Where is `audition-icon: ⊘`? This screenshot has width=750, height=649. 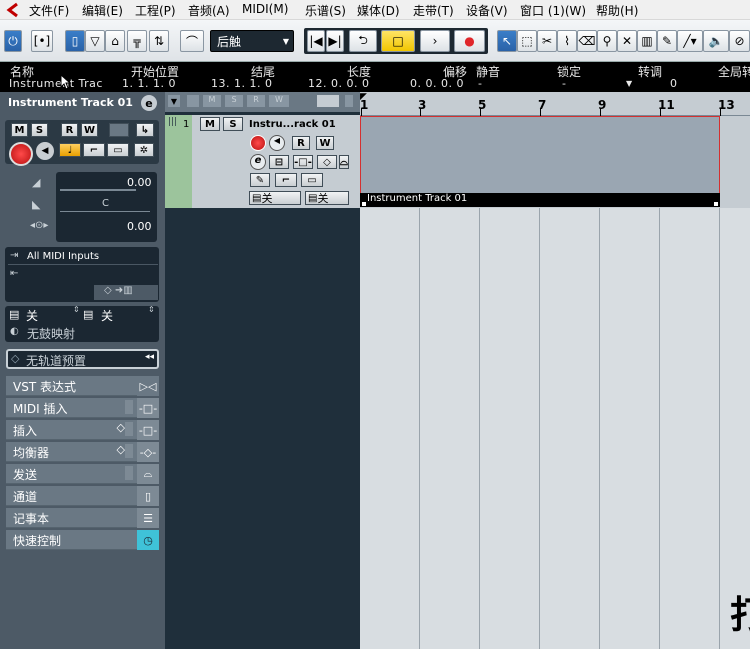 audition-icon: ⊘ is located at coordinates (739, 41).